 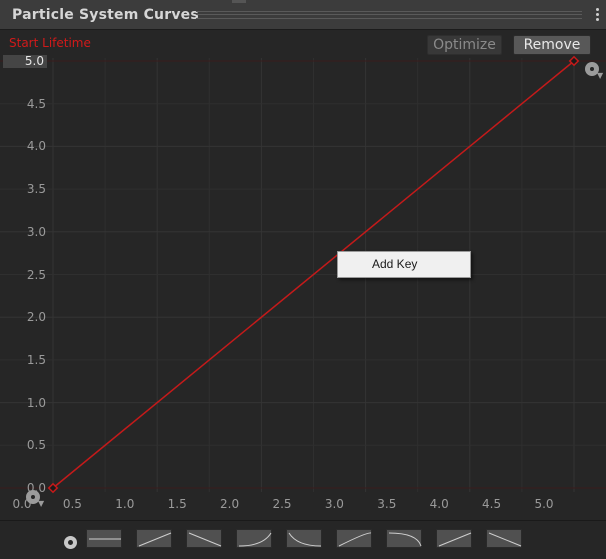 What do you see at coordinates (125, 504) in the screenshot?
I see `x-tick-label: 1.0` at bounding box center [125, 504].